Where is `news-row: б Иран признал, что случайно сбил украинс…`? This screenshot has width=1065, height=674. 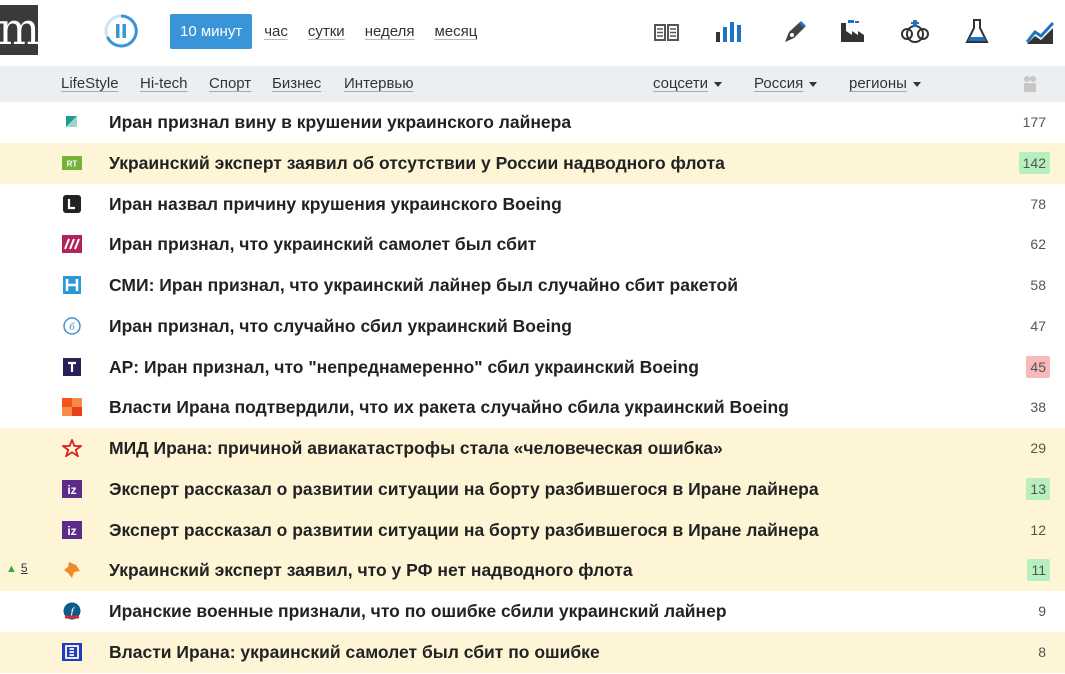 news-row: б Иран признал, что случайно сбил украинс… is located at coordinates (532, 326).